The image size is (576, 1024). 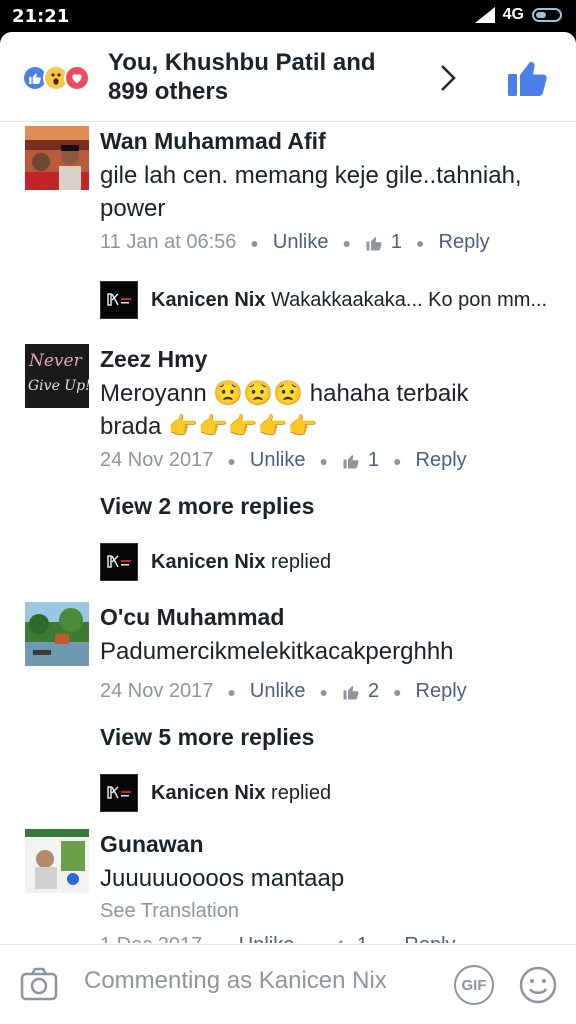 What do you see at coordinates (207, 506) in the screenshot?
I see `view-more-replies: View 2 more replies` at bounding box center [207, 506].